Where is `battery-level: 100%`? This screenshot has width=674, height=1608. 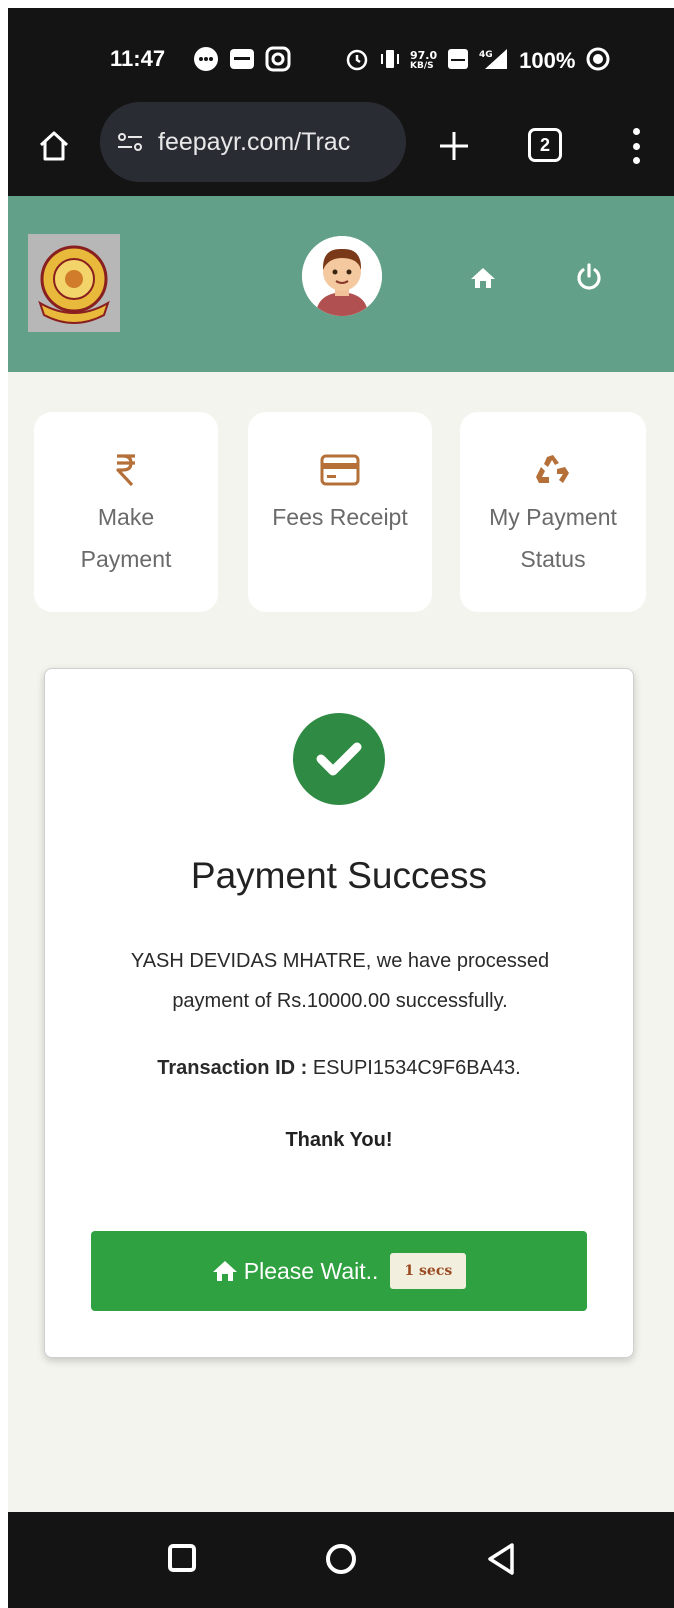
battery-level: 100% is located at coordinates (547, 60).